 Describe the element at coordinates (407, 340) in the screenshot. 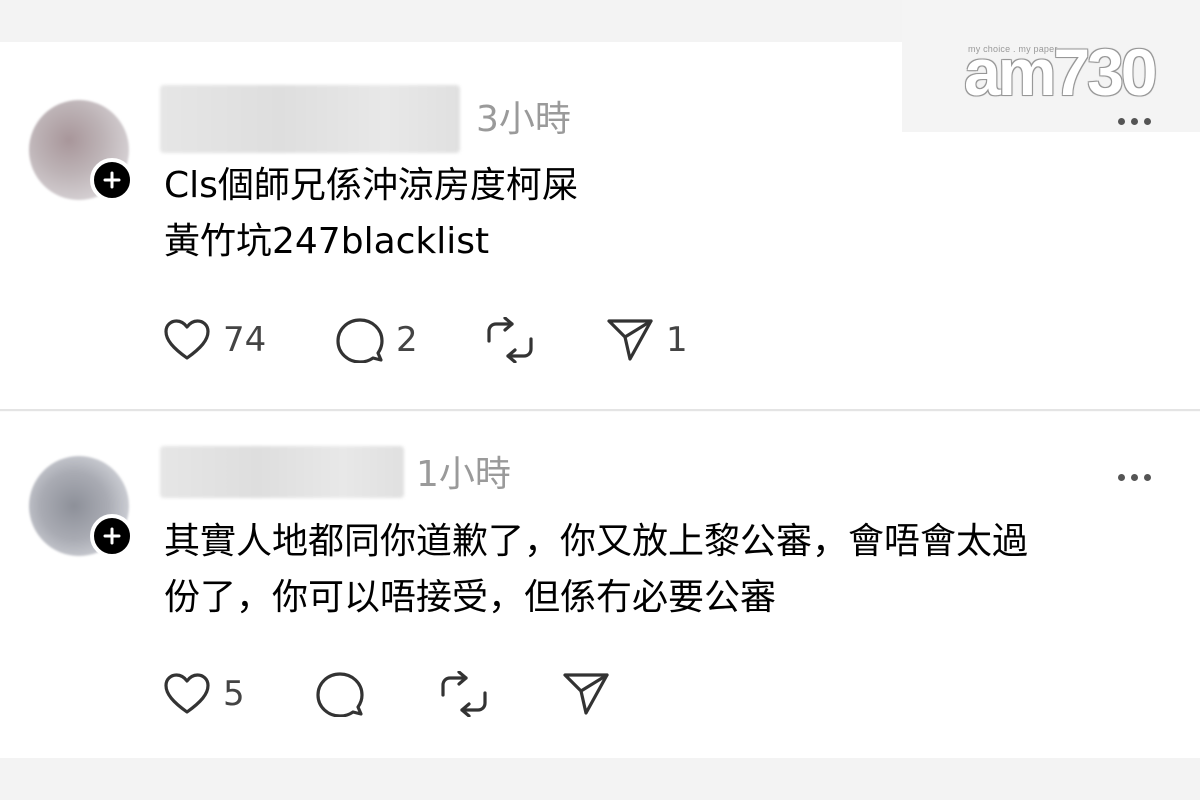

I see `reply-count: 2` at that location.